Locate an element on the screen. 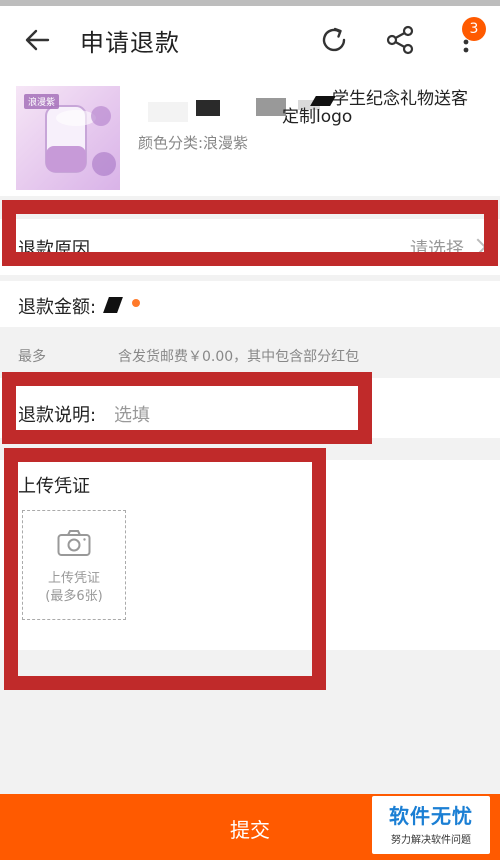 The height and width of the screenshot is (860, 500). thumbnail-tag: 浪漫紫 is located at coordinates (42, 101).